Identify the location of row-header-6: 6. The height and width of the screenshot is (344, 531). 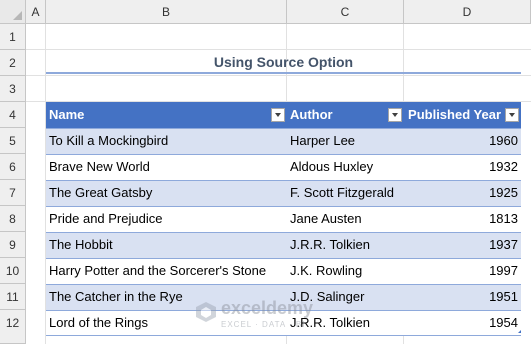
(13, 167).